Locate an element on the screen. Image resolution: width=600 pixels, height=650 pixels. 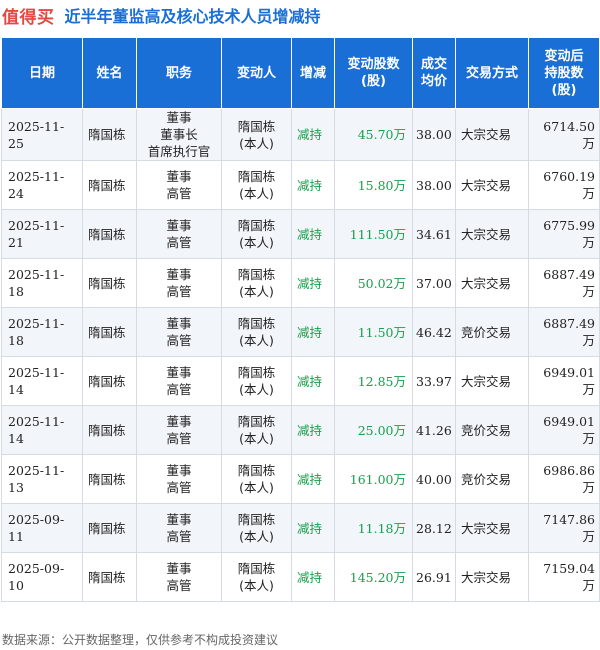
column-header-person: 变动人 is located at coordinates (256, 73).